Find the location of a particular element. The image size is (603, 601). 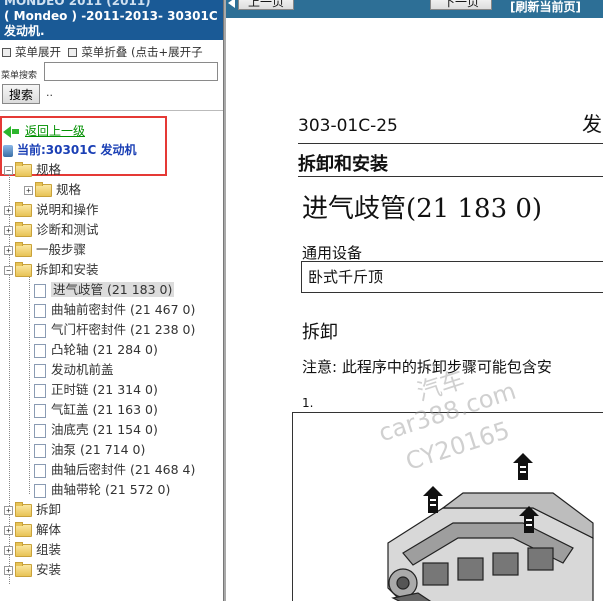

tree-item-label: 一般步骤 is located at coordinates (61, 249).